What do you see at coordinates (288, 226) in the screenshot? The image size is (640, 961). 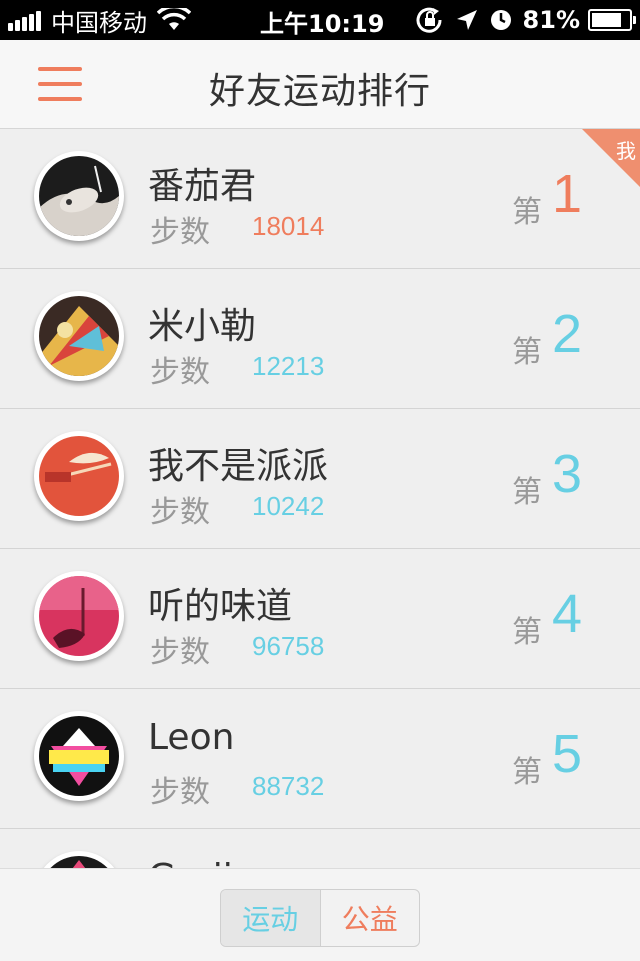 I see `steps-value: 18014` at bounding box center [288, 226].